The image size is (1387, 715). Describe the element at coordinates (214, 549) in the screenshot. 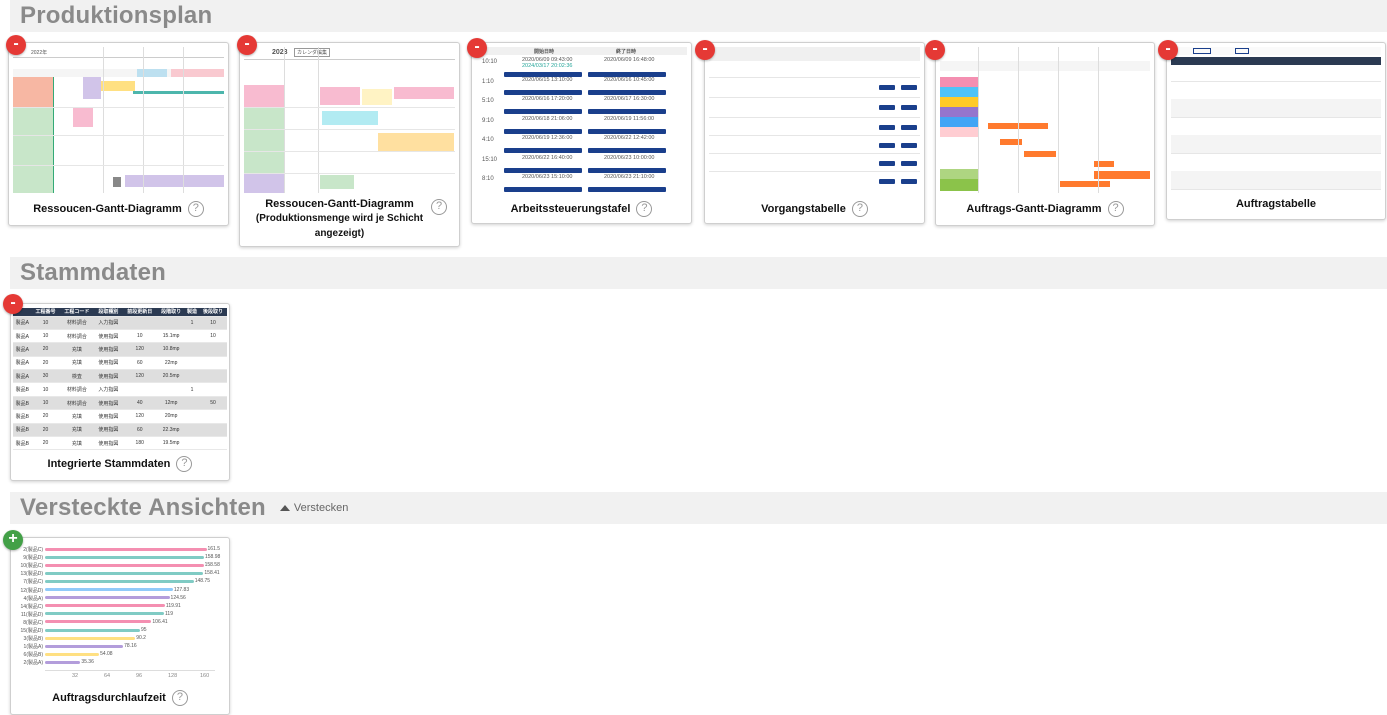

I see `value-label: 161.5` at that location.